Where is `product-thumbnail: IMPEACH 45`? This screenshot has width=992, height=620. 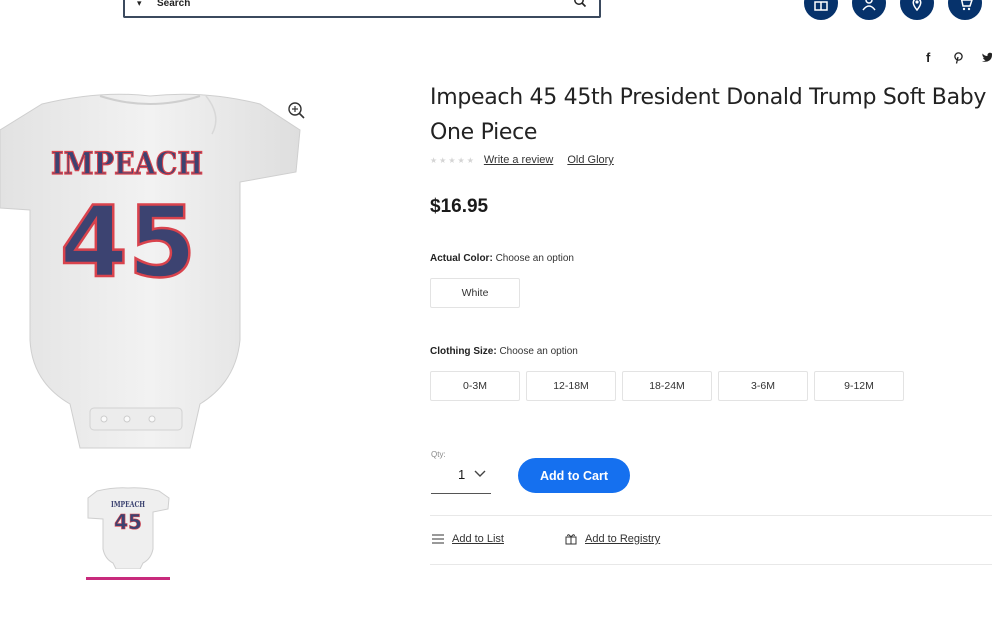 product-thumbnail: IMPEACH 45 is located at coordinates (128, 528).